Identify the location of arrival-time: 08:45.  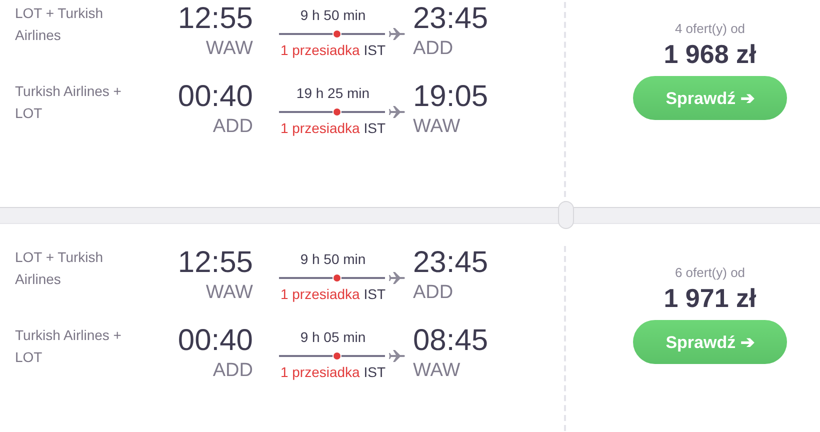
(450, 341).